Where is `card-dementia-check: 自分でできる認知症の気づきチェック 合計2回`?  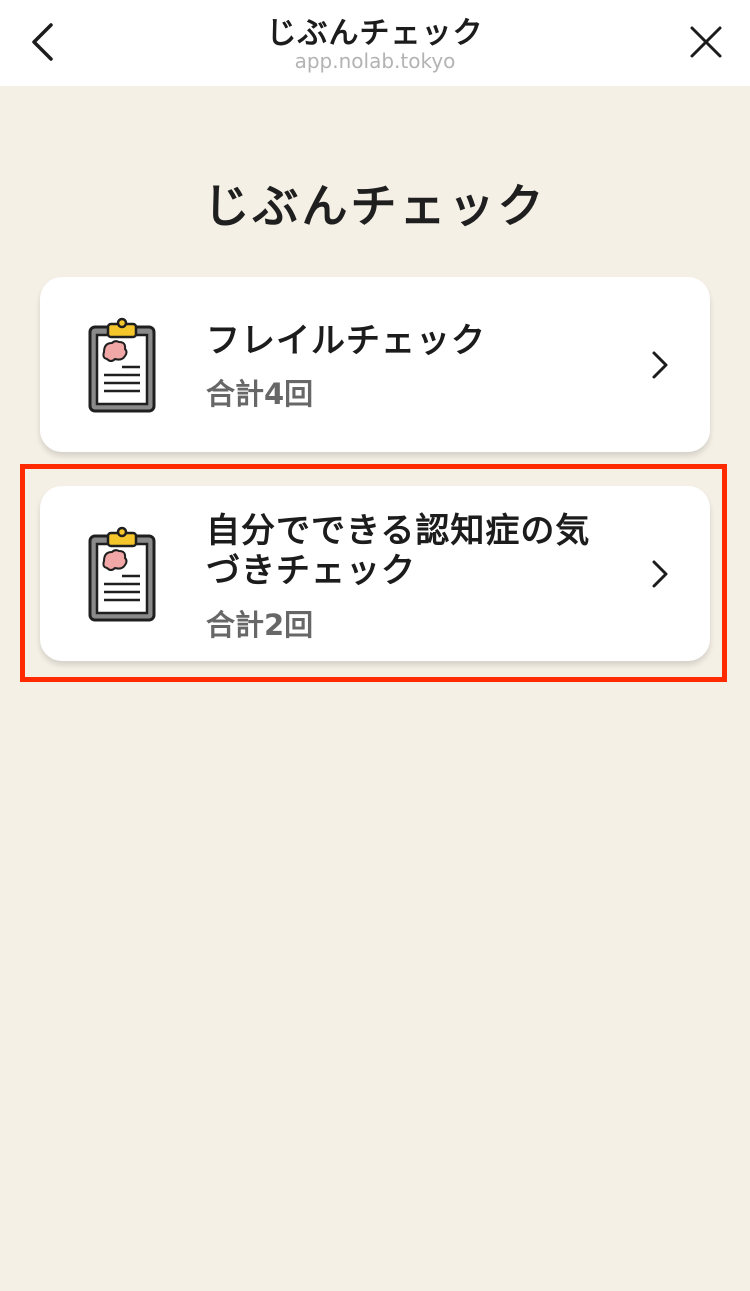 card-dementia-check: 自分でできる認知症の気づきチェック 合計2回 is located at coordinates (375, 573).